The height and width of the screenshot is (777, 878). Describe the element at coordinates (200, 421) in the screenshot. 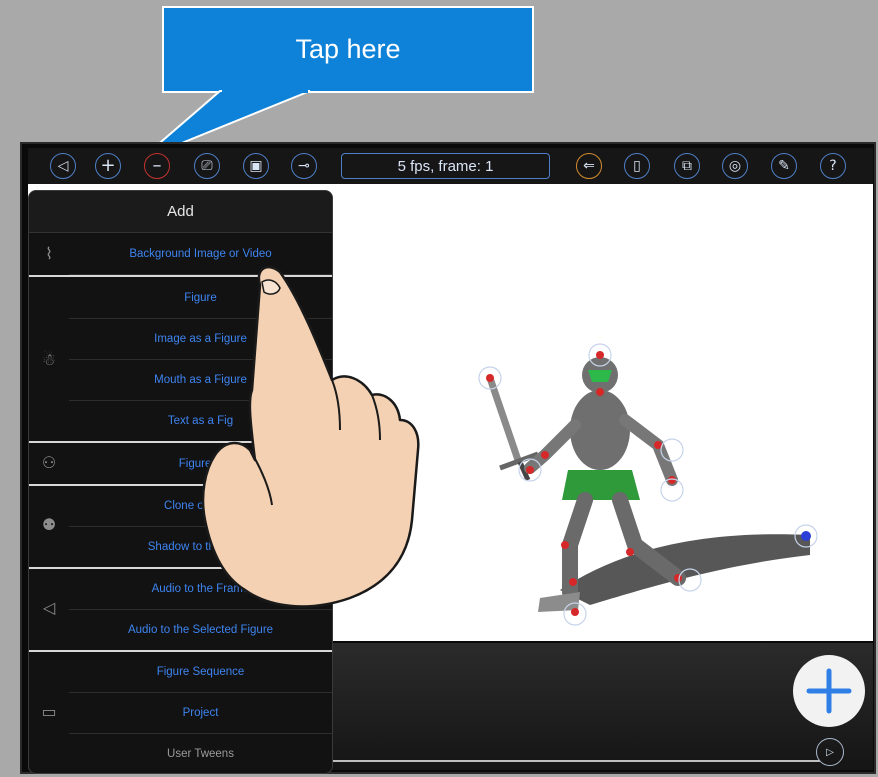

I see `menu-item-text-figure: Text as a Fig` at that location.